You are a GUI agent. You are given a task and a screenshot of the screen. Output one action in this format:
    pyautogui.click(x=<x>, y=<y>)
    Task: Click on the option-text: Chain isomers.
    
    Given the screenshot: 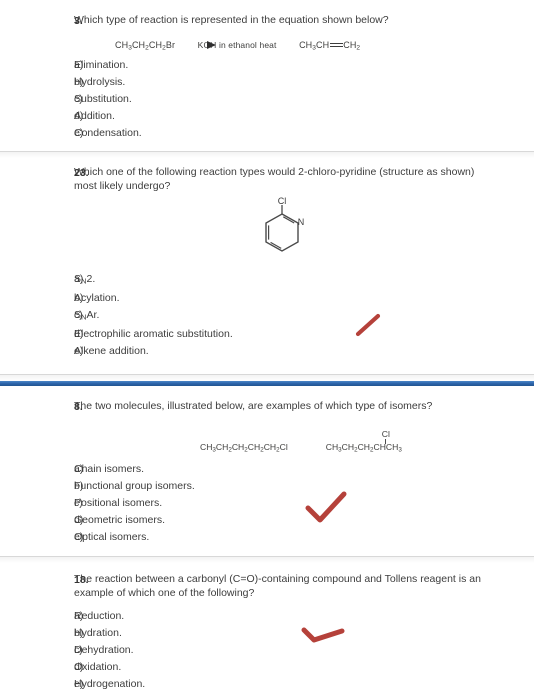 What is the action you would take?
    pyautogui.click(x=109, y=469)
    